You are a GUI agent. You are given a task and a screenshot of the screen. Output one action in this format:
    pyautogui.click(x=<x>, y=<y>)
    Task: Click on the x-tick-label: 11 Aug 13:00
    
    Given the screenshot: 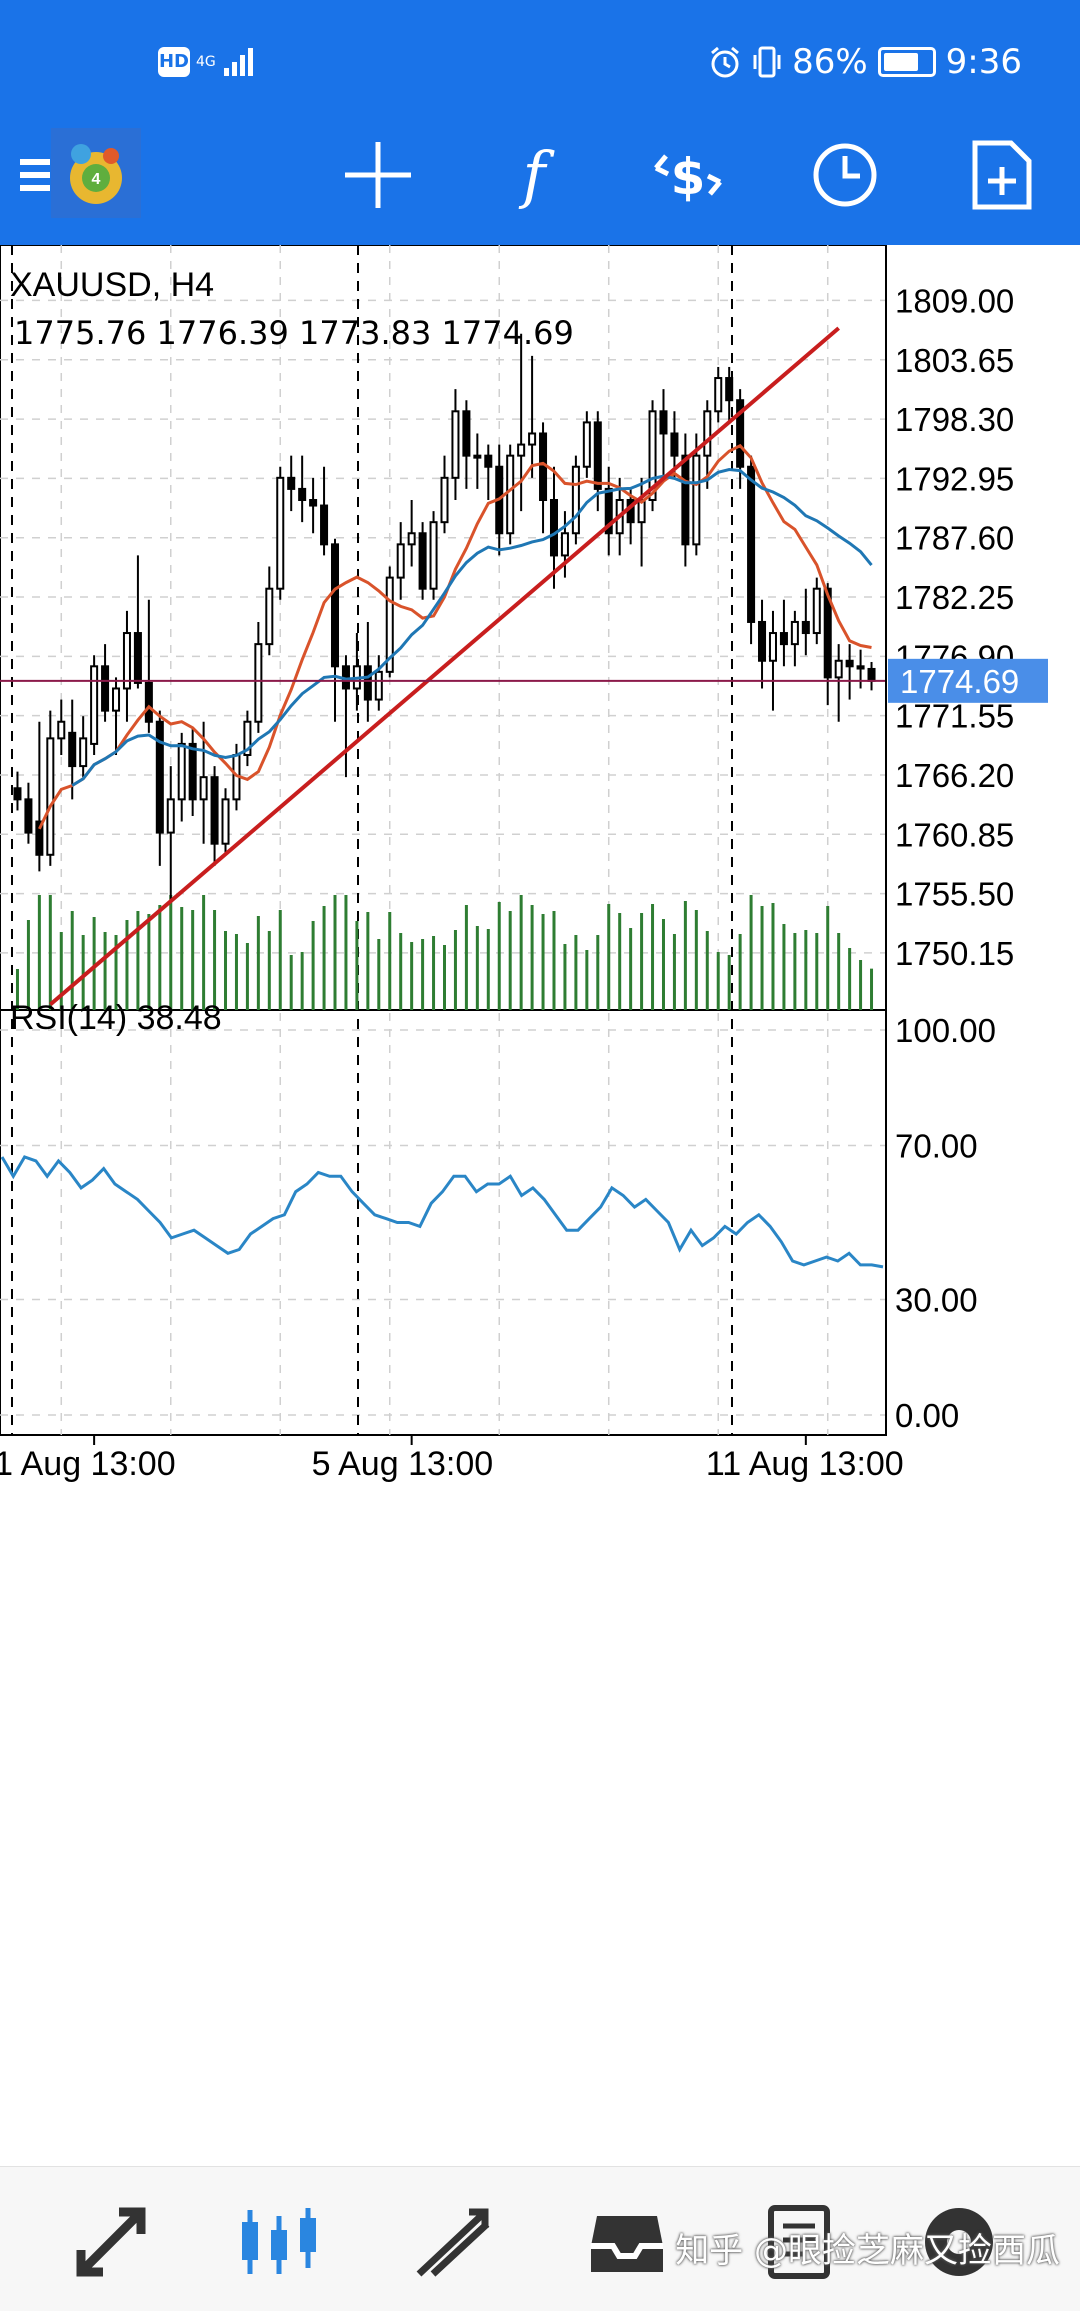 What is the action you would take?
    pyautogui.click(x=805, y=1464)
    